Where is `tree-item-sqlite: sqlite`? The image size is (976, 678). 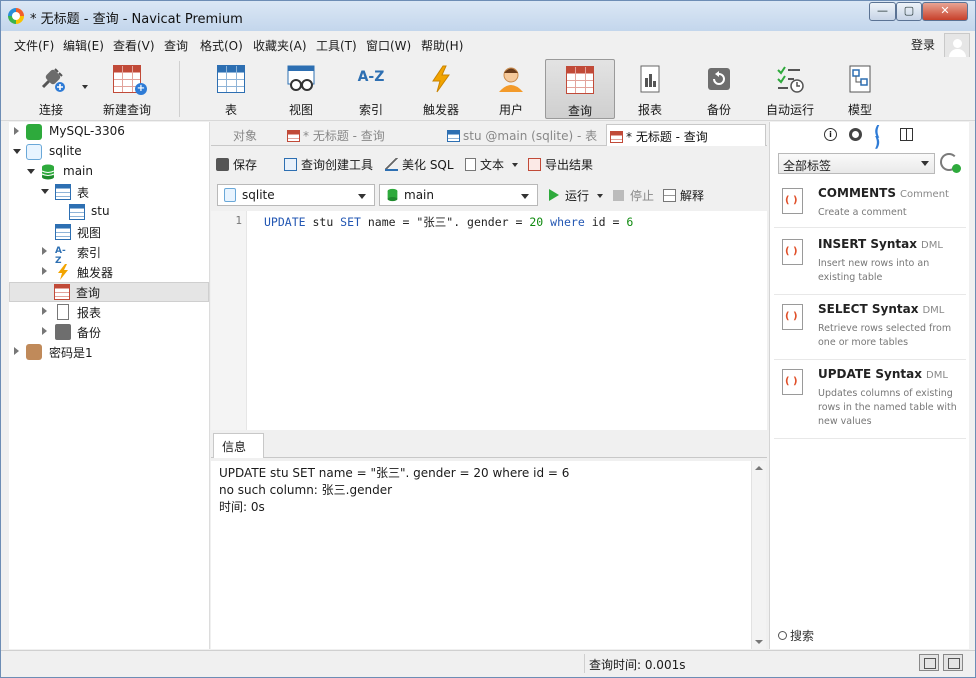 tree-item-sqlite: sqlite is located at coordinates (109, 152).